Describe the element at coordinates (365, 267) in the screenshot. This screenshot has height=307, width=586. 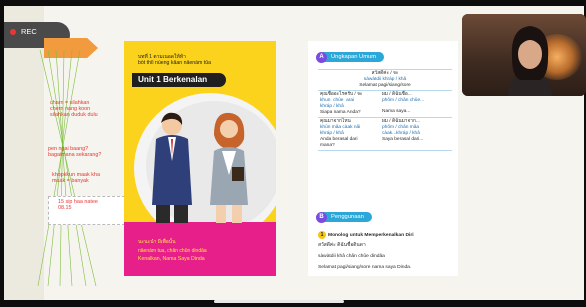
I see `monolog-indonesian: Selamat pagi/siang/sore nama saya Dinda.` at that location.